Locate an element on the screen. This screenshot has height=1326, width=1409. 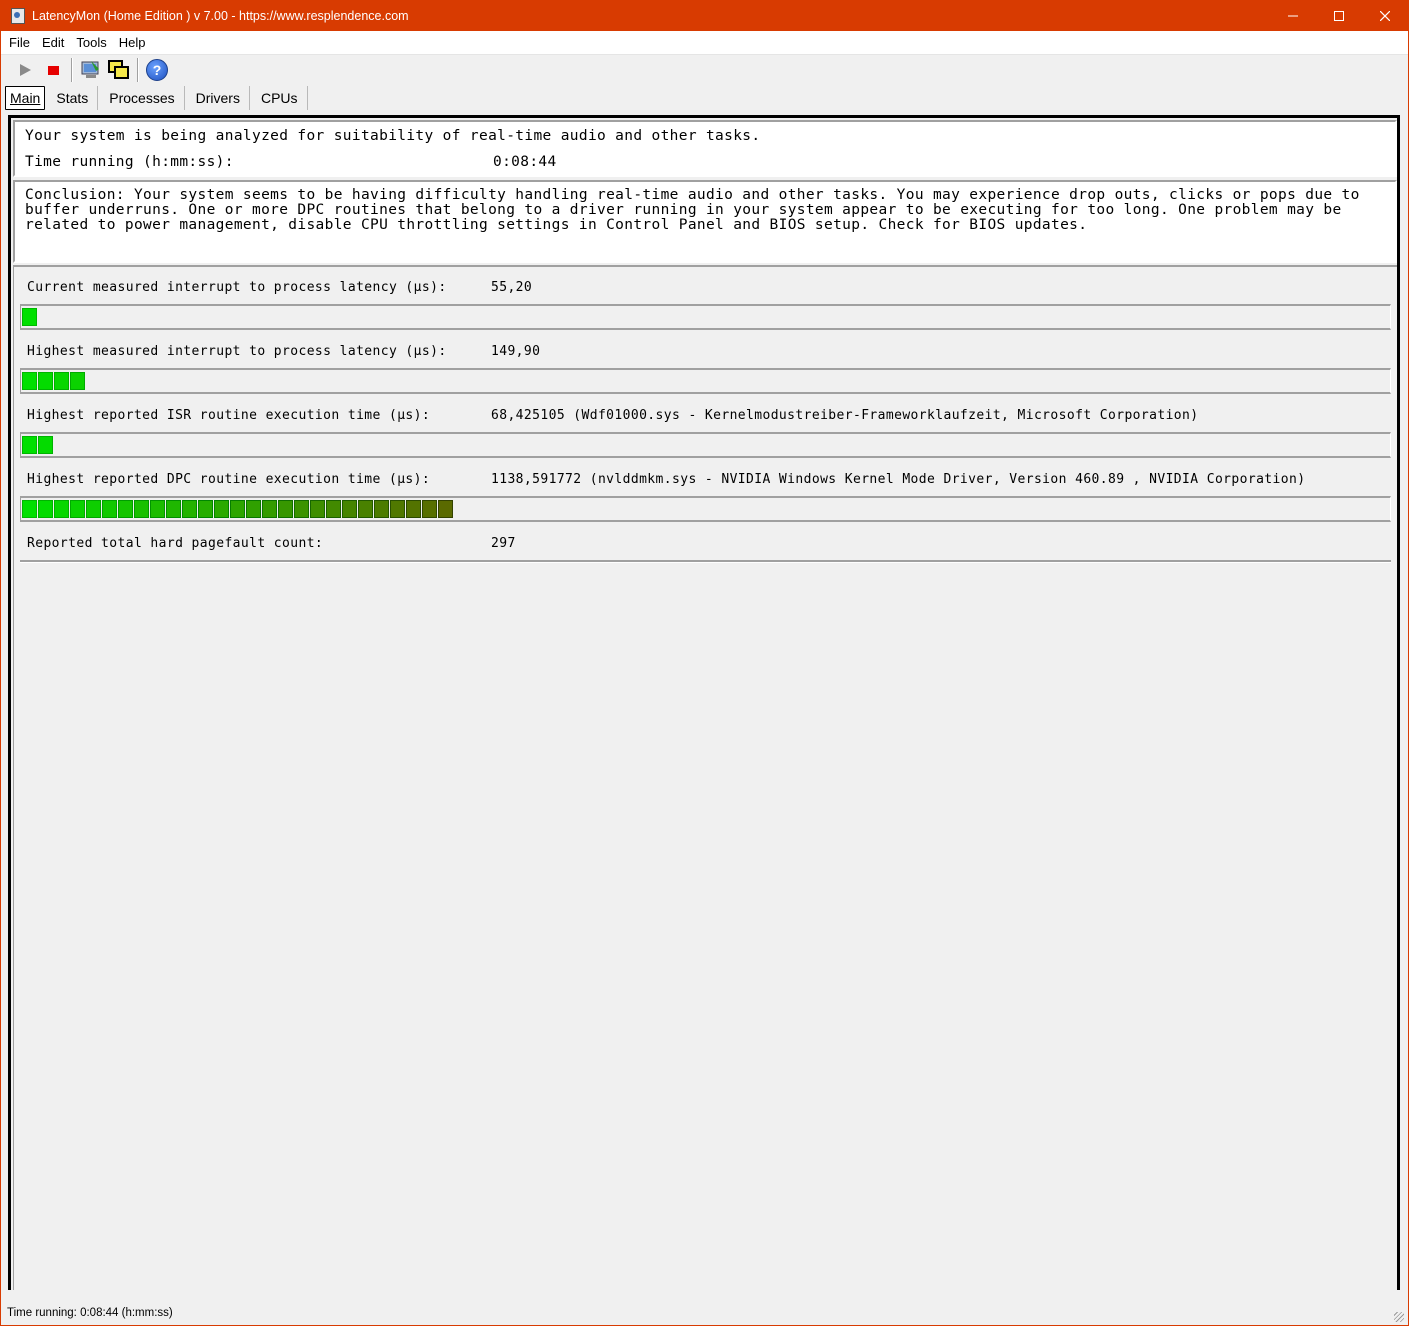
tab-drivers: Drivers is located at coordinates (218, 98).